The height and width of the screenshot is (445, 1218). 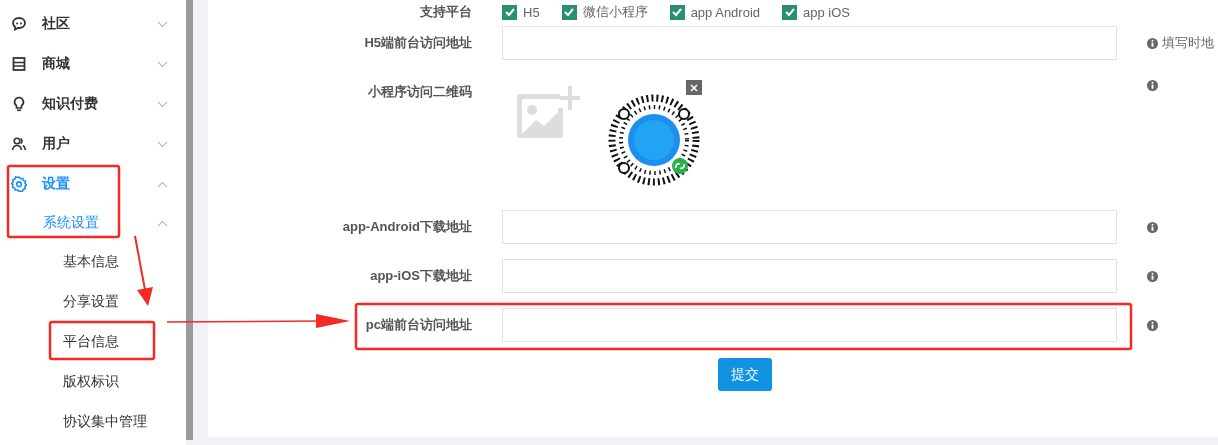 What do you see at coordinates (826, 12) in the screenshot?
I see `checkbox-label: app iOS` at bounding box center [826, 12].